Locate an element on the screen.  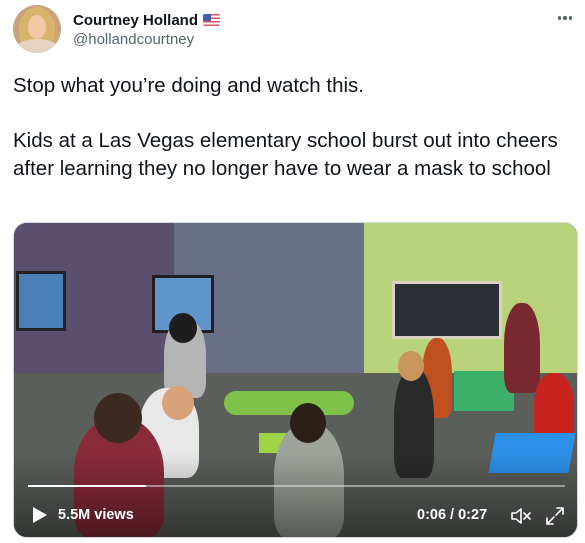
video-progress-fill is located at coordinates (87, 486).